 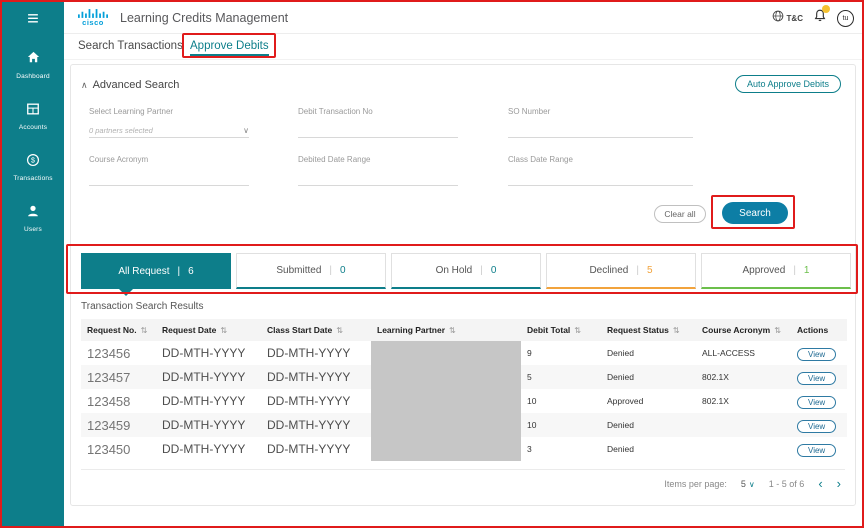 I want to click on tab-search-transactions: Search Transactions, so click(x=130, y=46).